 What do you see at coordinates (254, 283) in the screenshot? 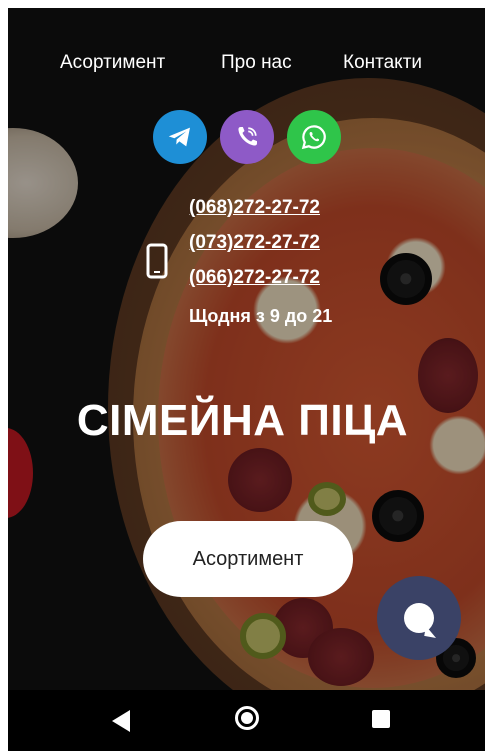
I see `phone-link: (066)272-27-72` at bounding box center [254, 283].